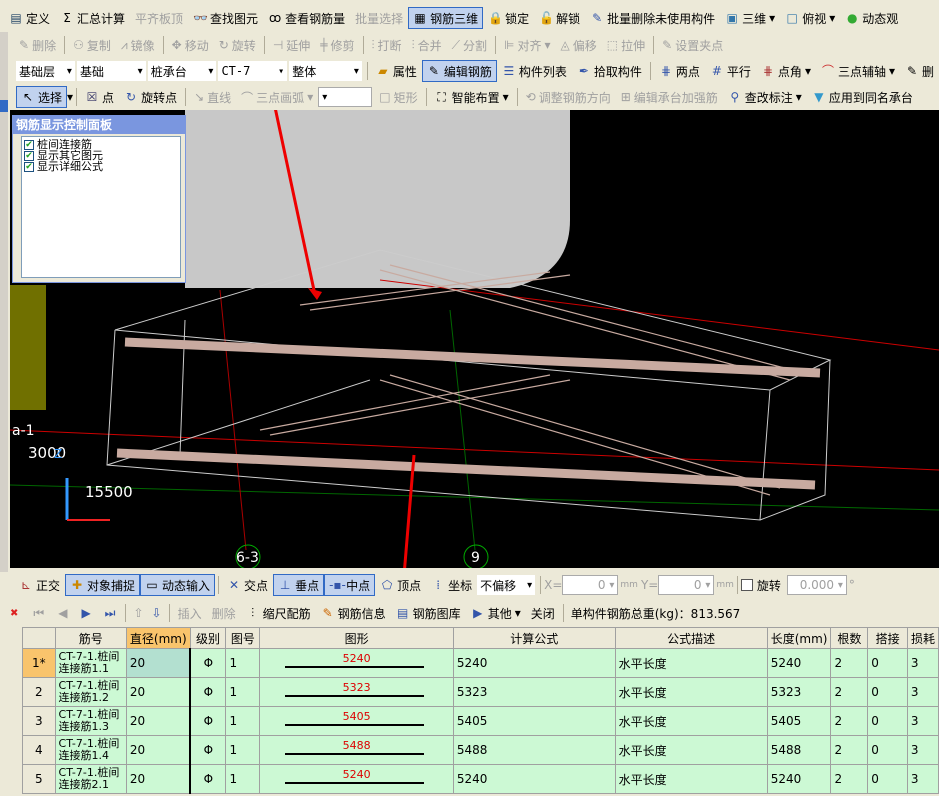 The image size is (939, 796). I want to click on break-button: ⫶ 打断, so click(387, 45).